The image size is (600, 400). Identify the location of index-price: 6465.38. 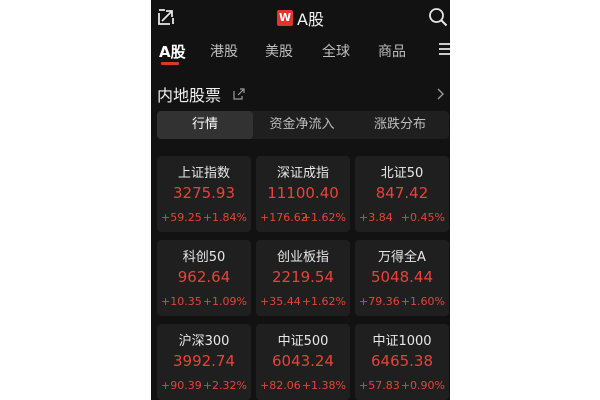
(402, 361).